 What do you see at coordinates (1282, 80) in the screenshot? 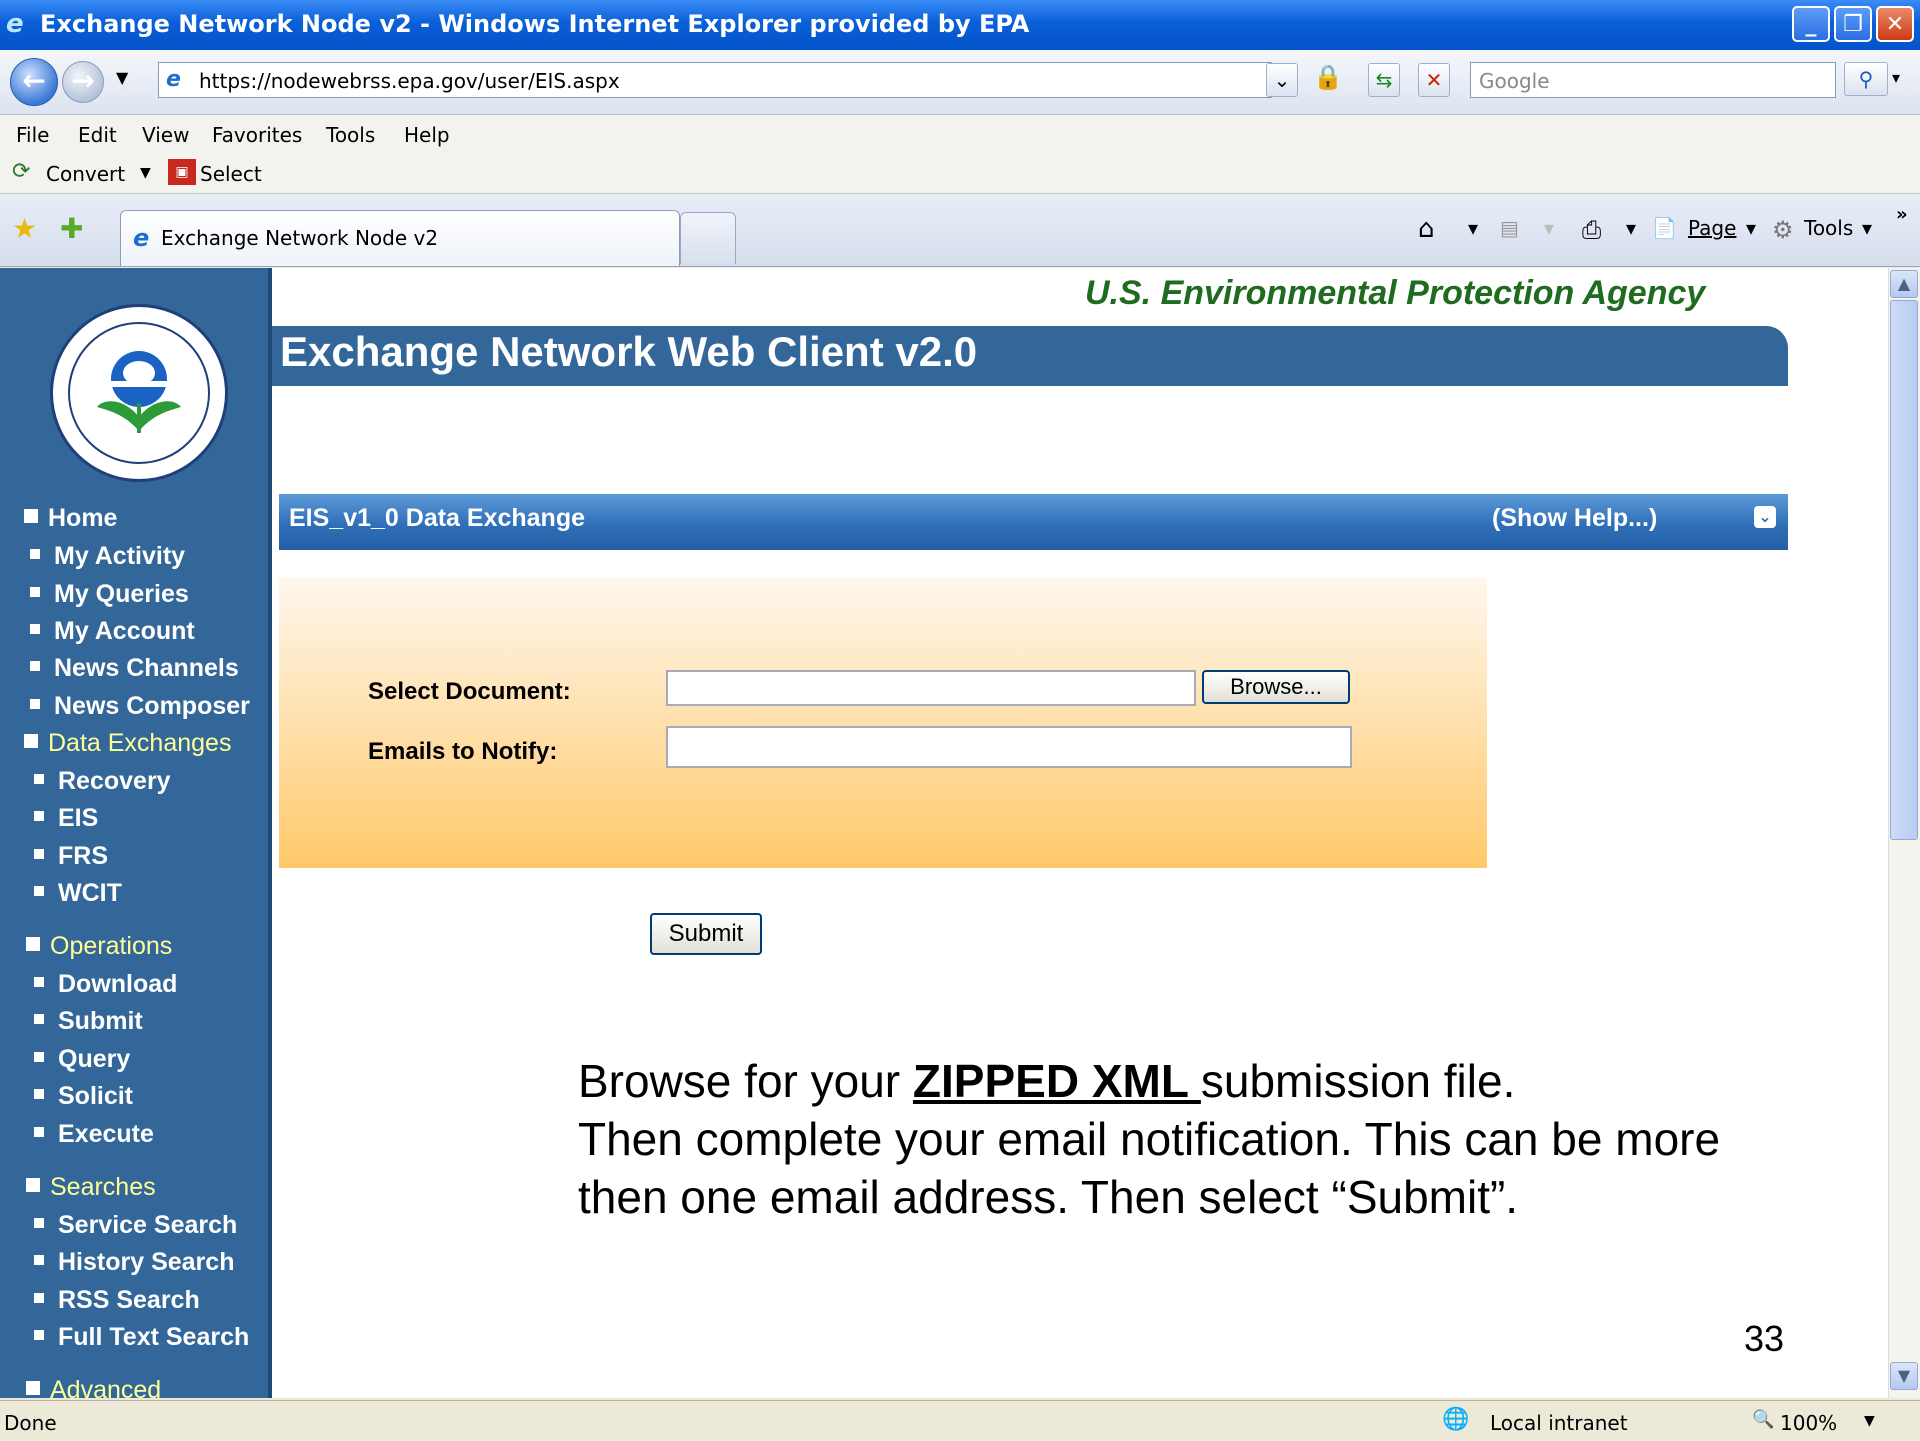
I see `address-dropdown-button: ⌄` at bounding box center [1282, 80].